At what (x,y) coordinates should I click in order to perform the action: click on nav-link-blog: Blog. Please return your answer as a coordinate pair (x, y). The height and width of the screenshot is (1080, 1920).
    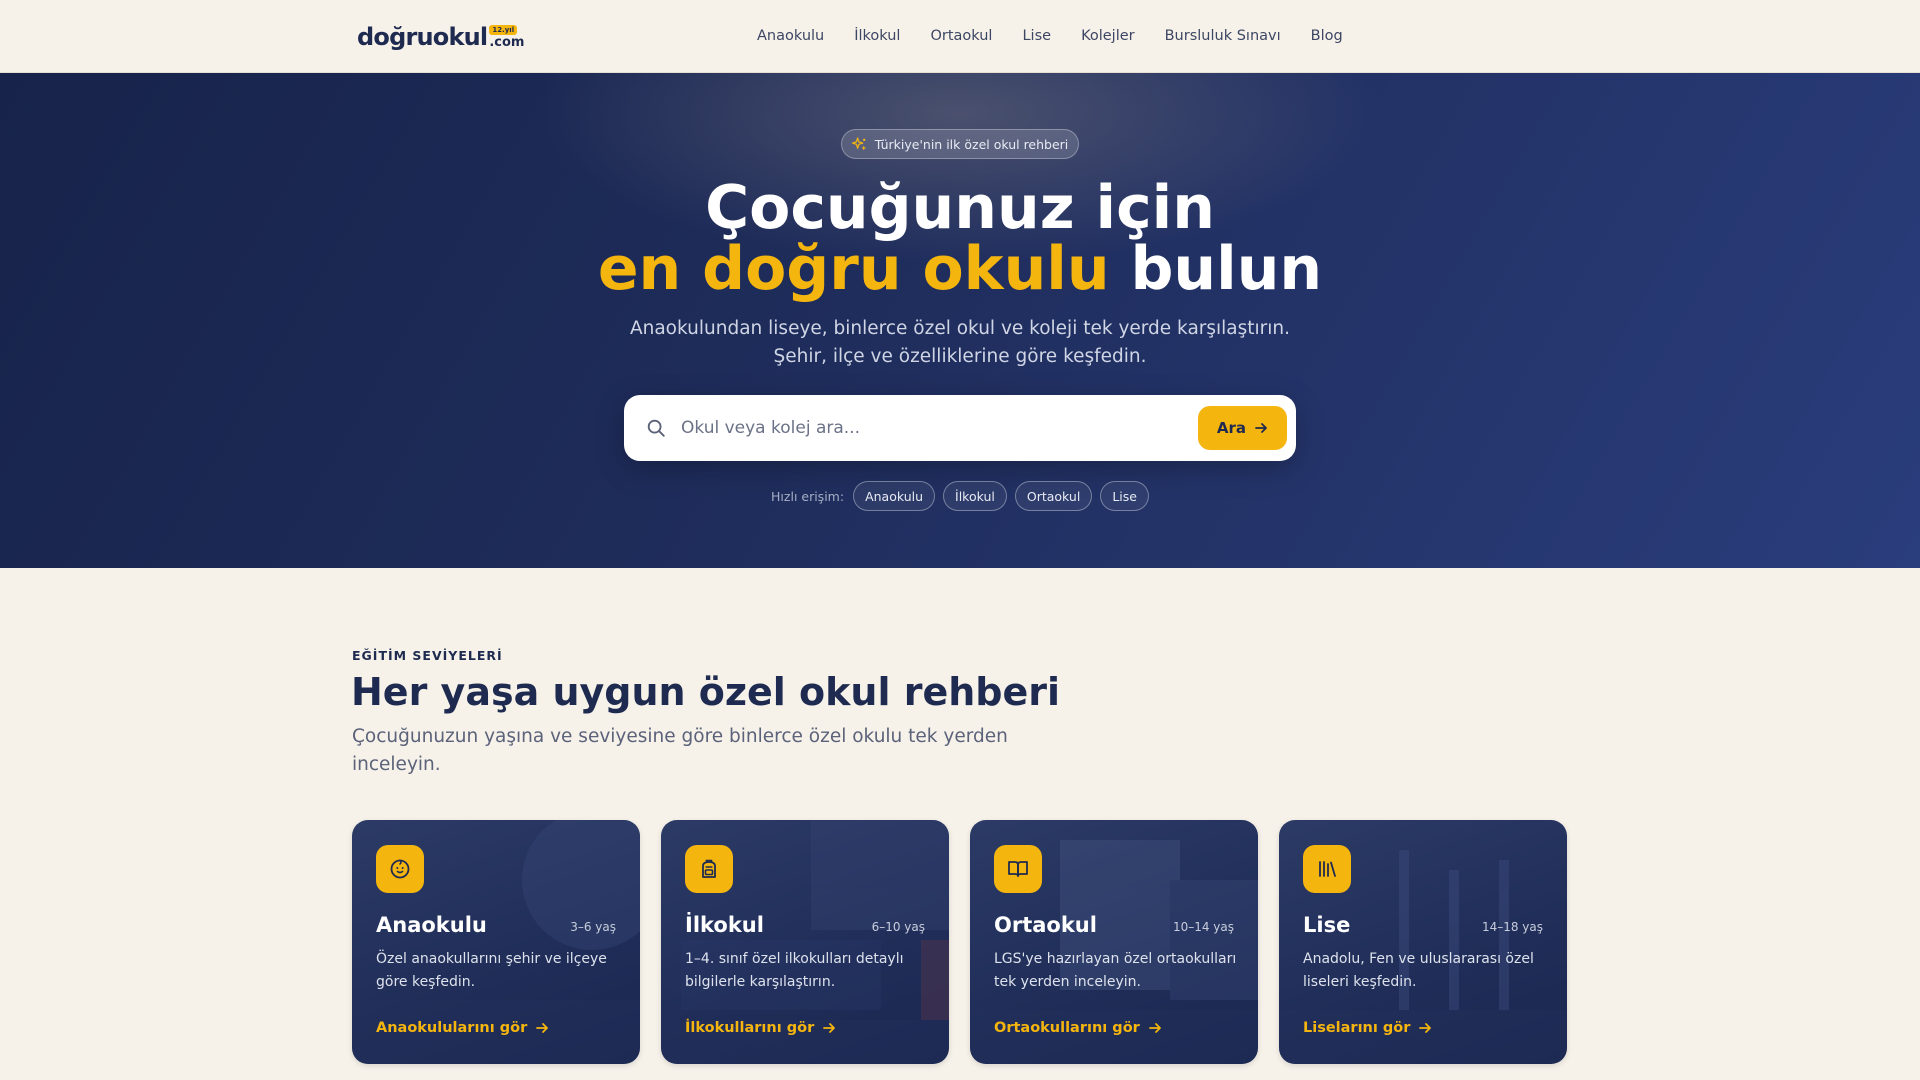
    Looking at the image, I should click on (1327, 36).